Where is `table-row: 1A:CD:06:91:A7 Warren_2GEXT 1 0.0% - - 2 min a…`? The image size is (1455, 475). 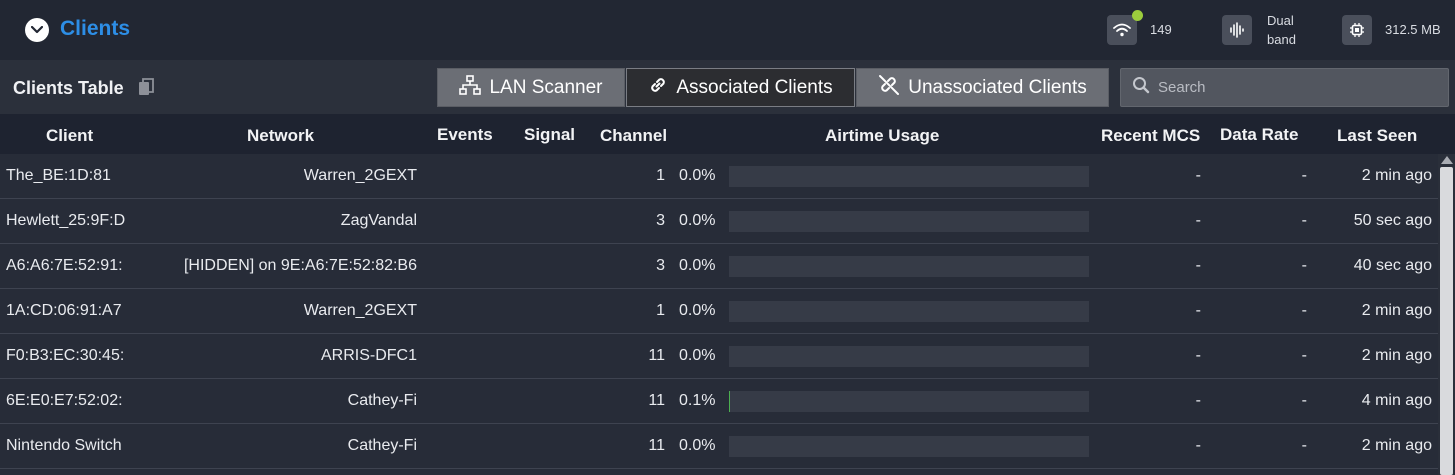
table-row: 1A:CD:06:91:A7 Warren_2GEXT 1 0.0% - - 2 min a… is located at coordinates (719, 311).